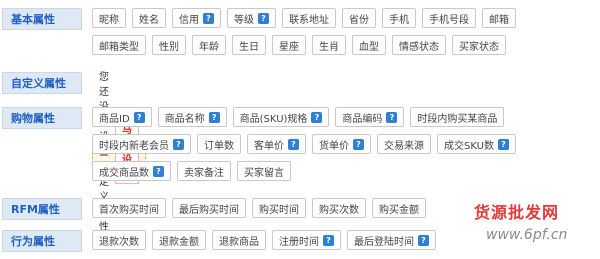 The width and height of the screenshot is (600, 259). What do you see at coordinates (419, 45) in the screenshot?
I see `tag-relationship: 情感状态` at bounding box center [419, 45].